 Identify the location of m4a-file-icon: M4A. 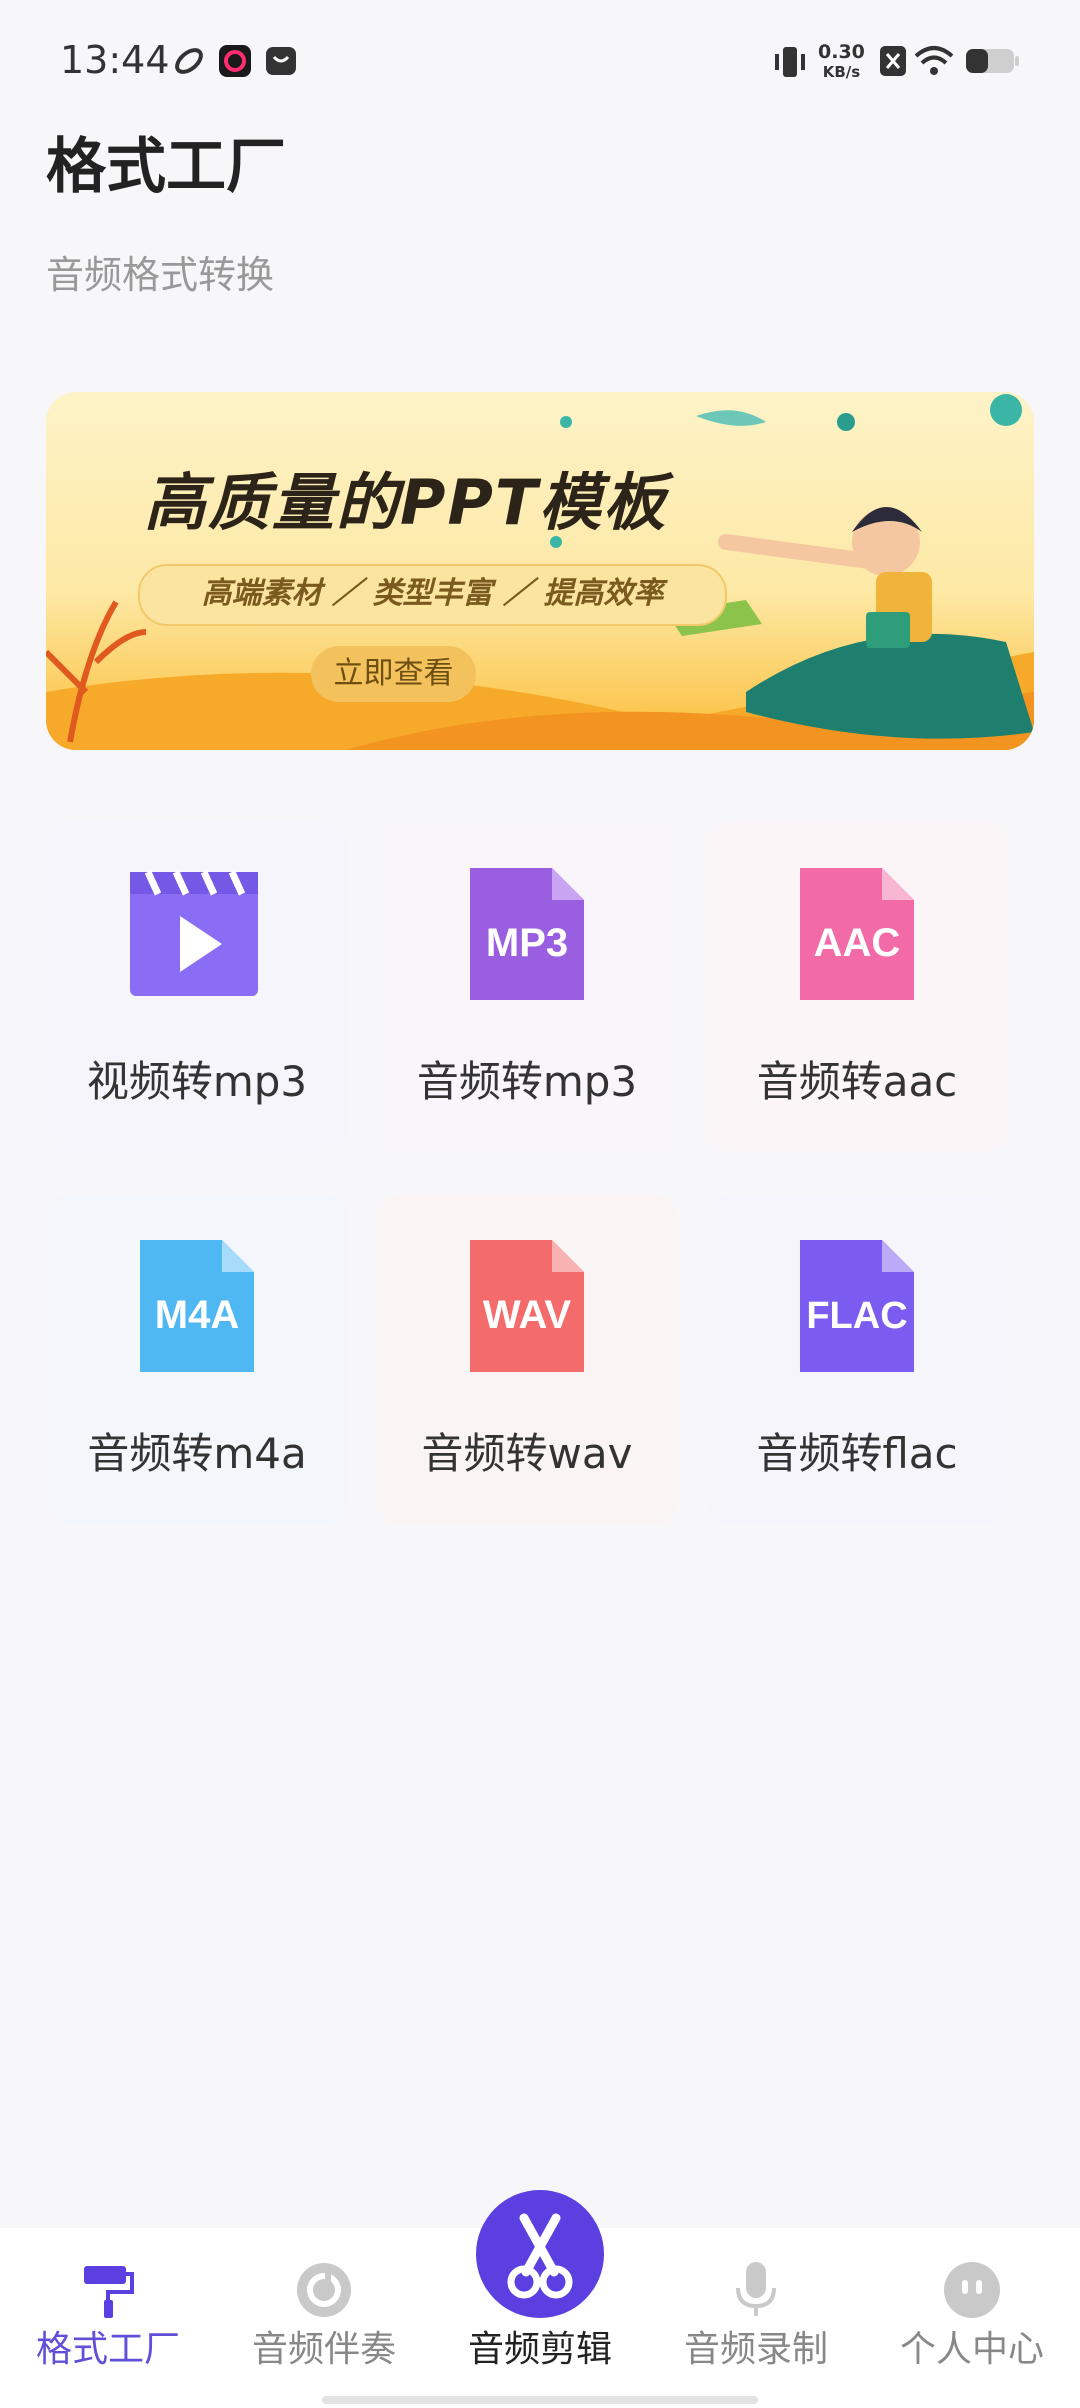
(197, 1306).